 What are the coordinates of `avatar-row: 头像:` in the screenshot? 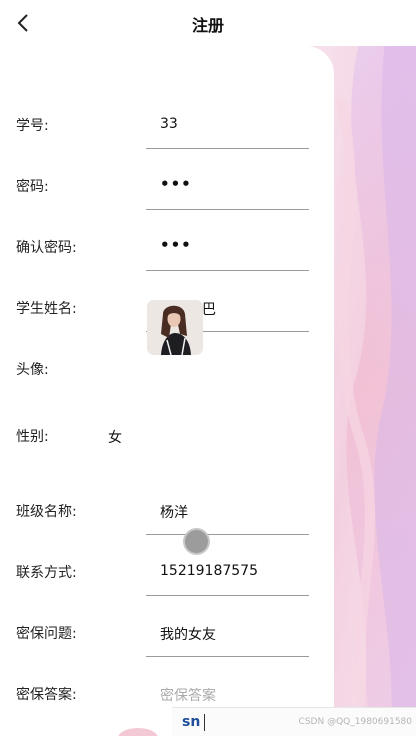 It's located at (167, 379).